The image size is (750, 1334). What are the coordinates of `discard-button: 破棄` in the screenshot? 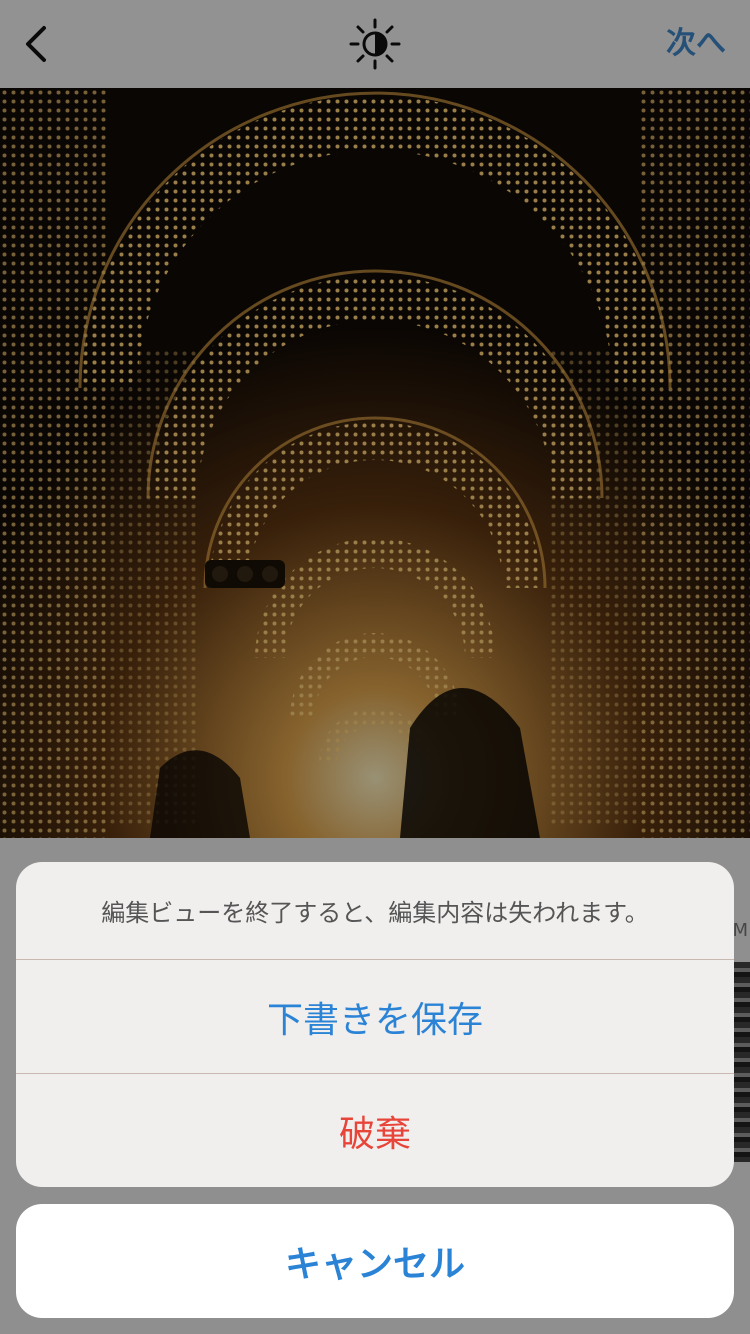 It's located at (375, 1130).